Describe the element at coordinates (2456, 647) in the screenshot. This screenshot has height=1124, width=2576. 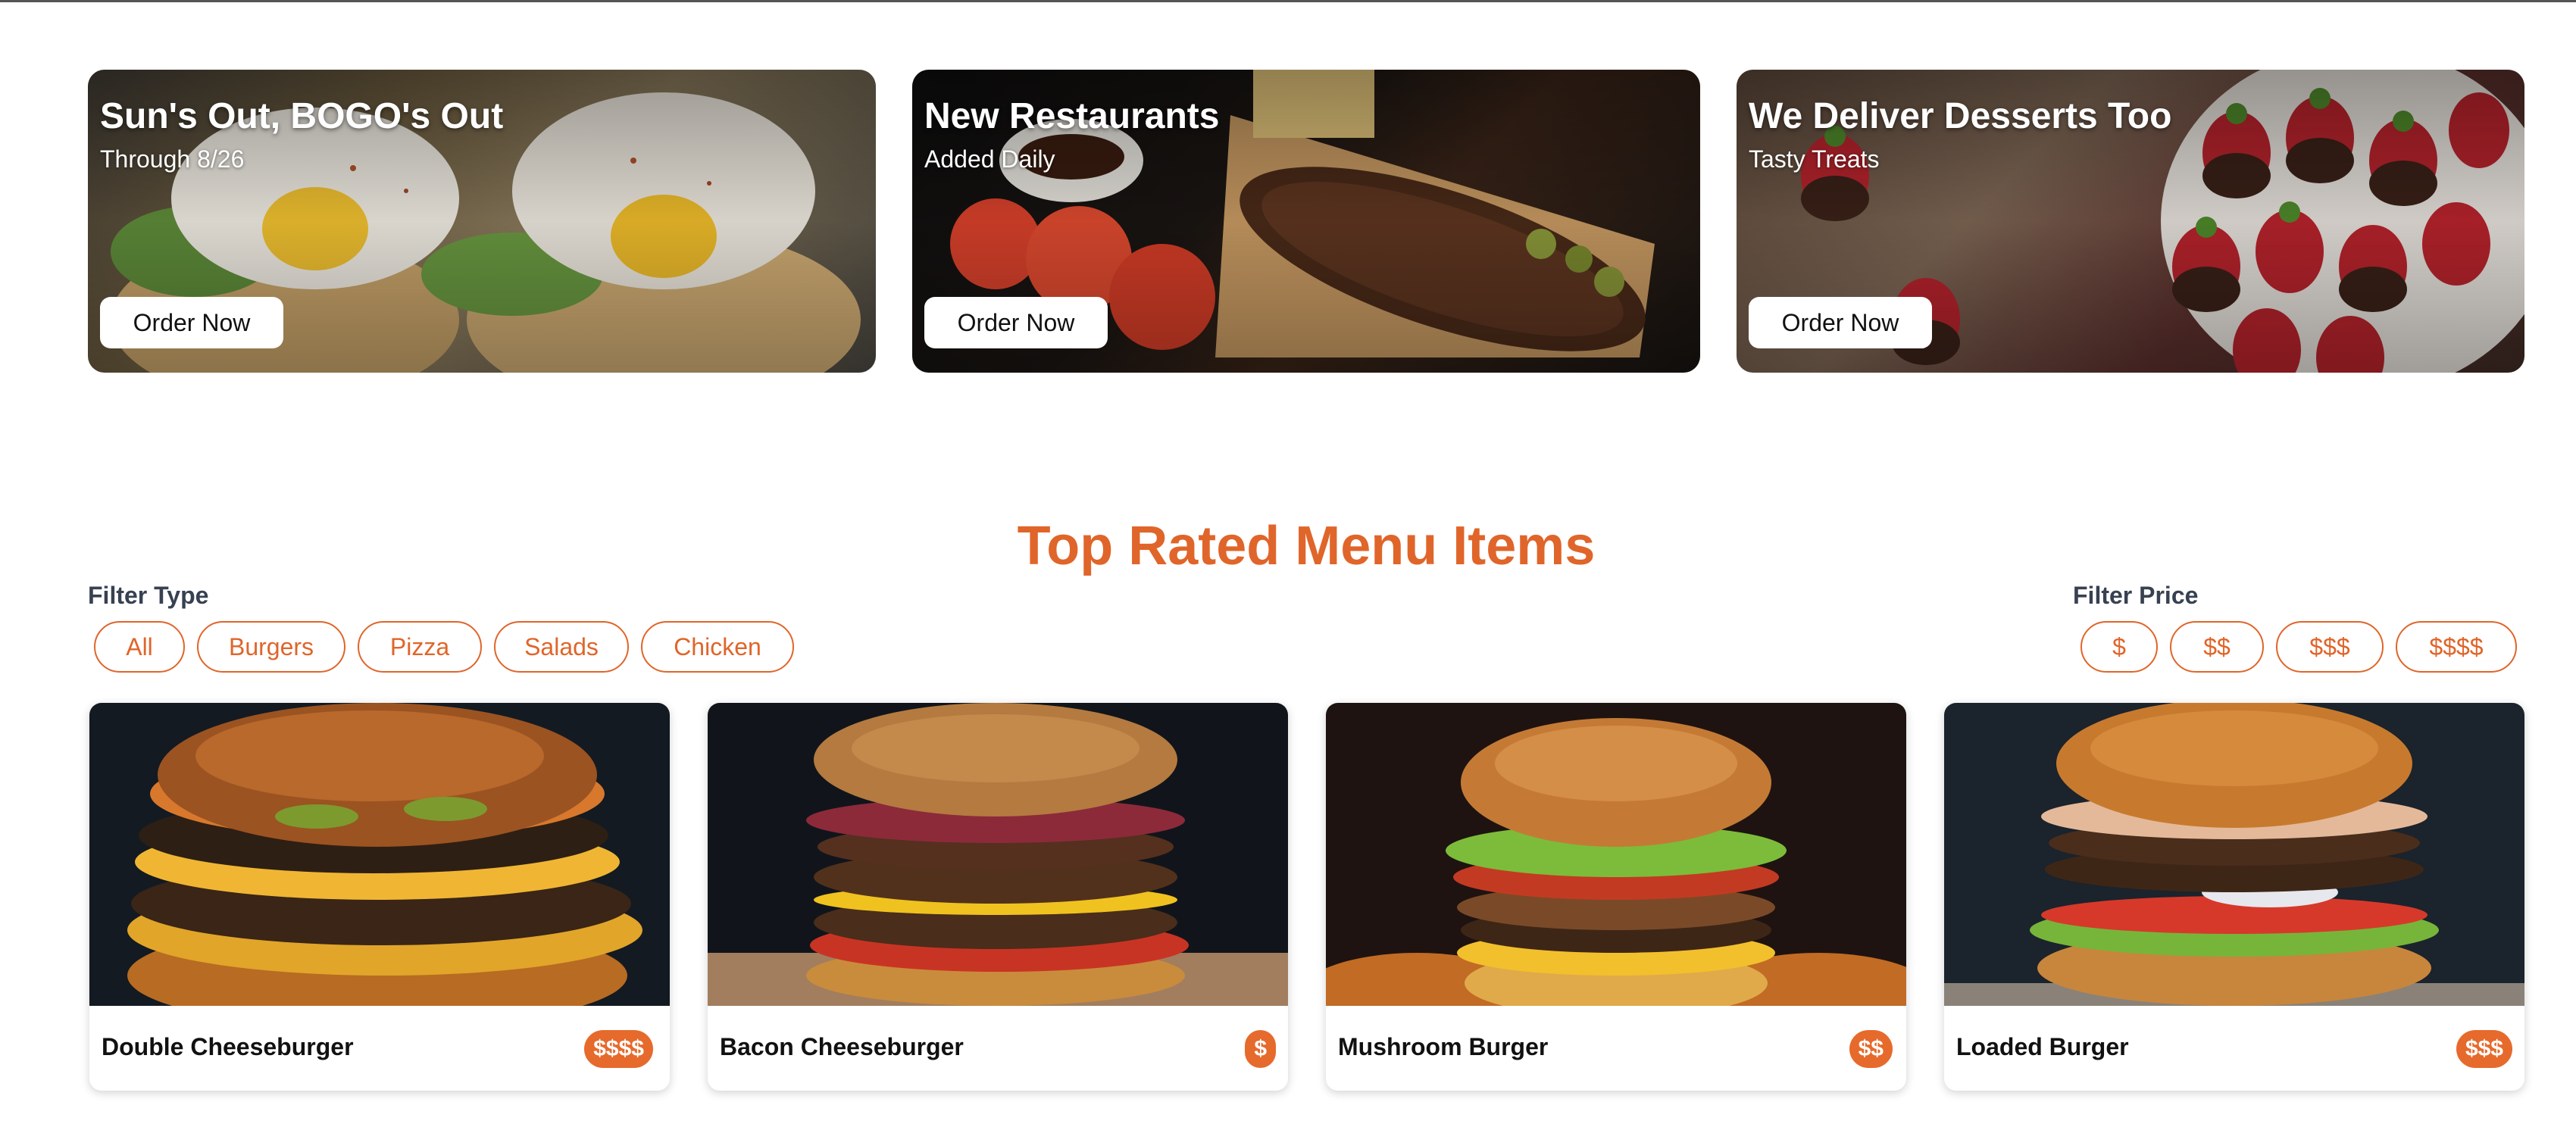
I see `filter-price-4: $$$$` at that location.